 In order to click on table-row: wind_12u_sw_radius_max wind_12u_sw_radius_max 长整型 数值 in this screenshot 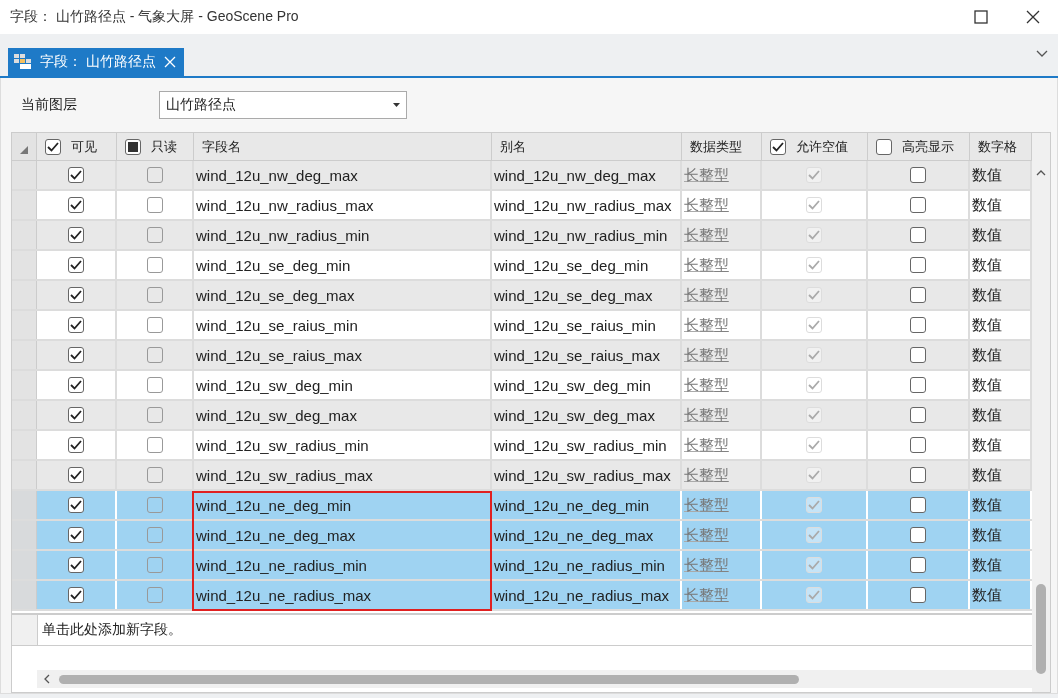, I will do `click(522, 476)`.